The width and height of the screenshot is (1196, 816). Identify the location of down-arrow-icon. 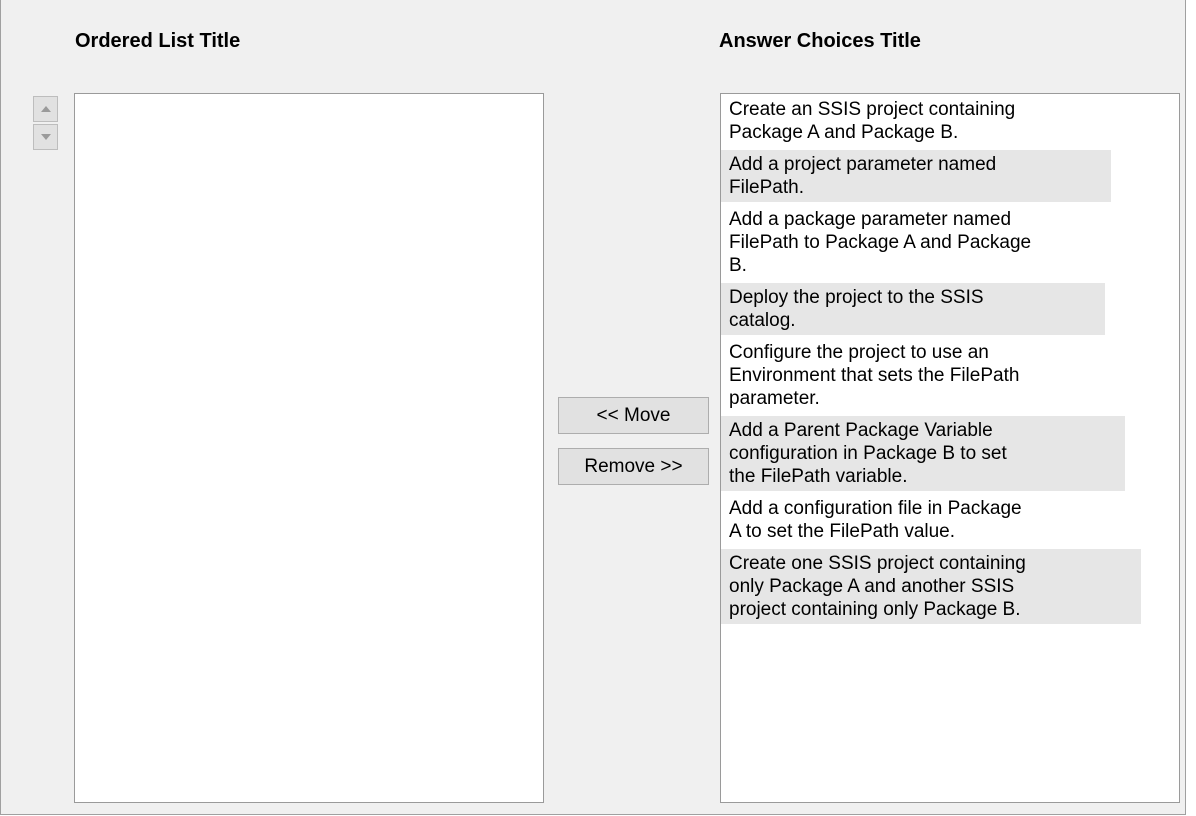
(46, 137).